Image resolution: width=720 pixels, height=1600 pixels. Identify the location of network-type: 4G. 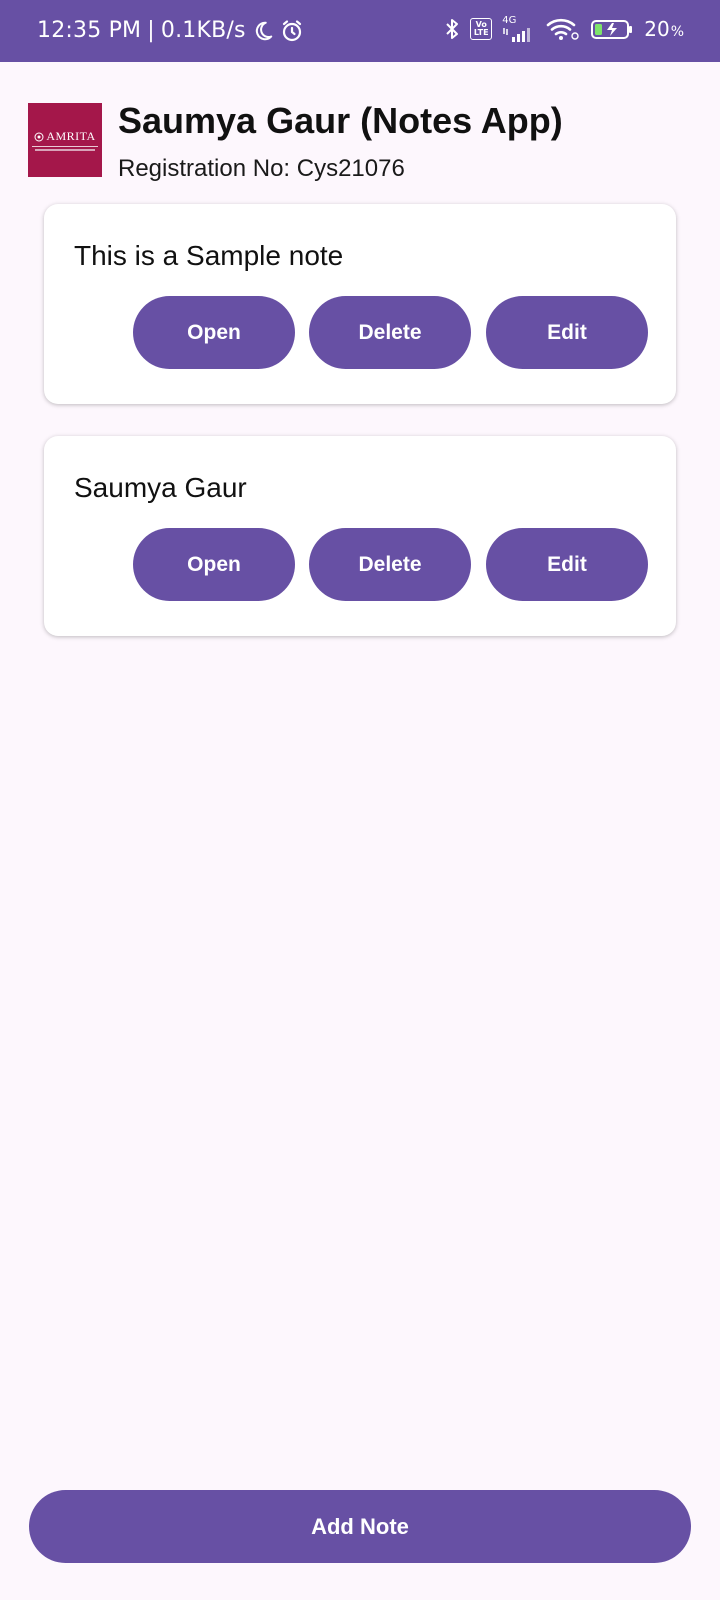
(509, 20).